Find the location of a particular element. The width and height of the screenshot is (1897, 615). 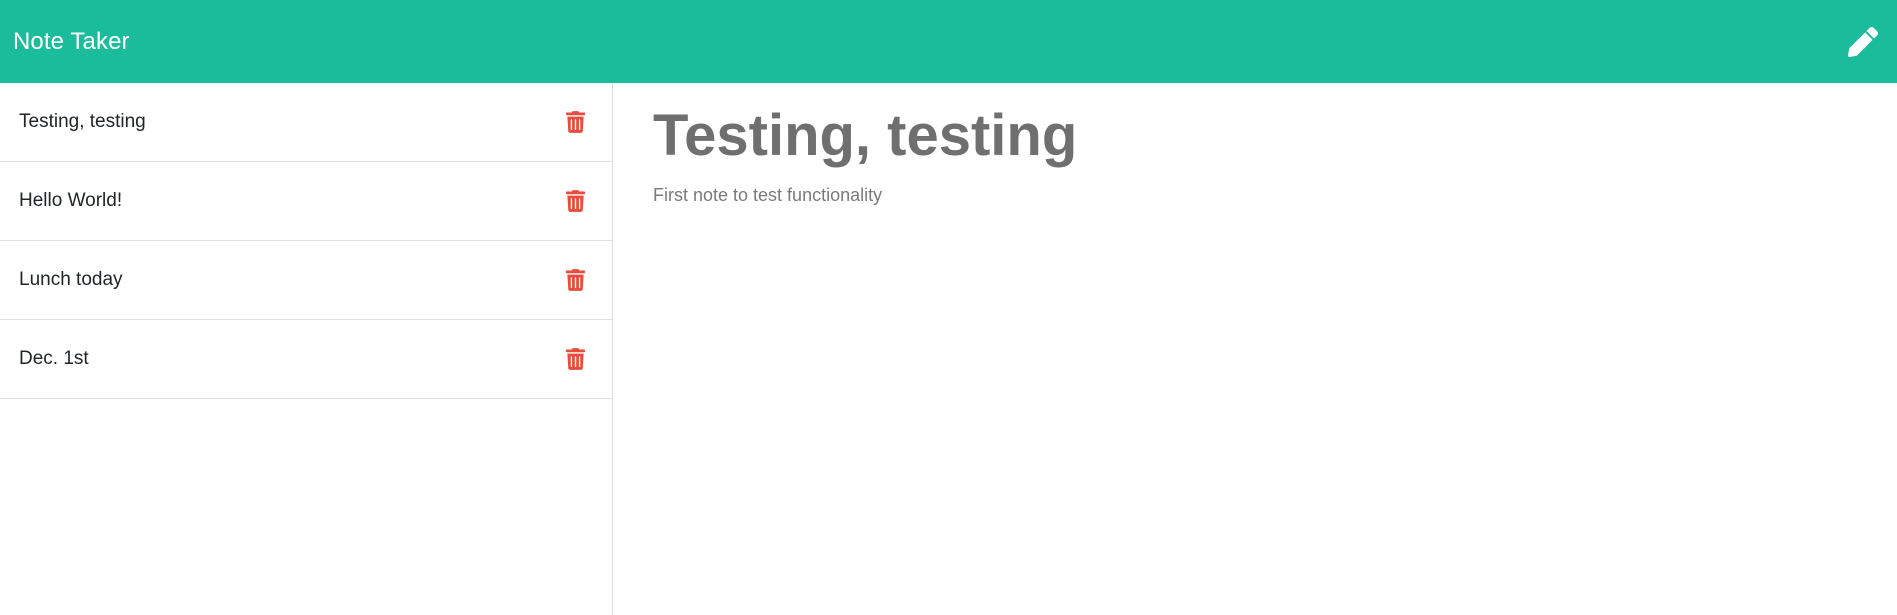

app-title: Note Taker is located at coordinates (71, 42).